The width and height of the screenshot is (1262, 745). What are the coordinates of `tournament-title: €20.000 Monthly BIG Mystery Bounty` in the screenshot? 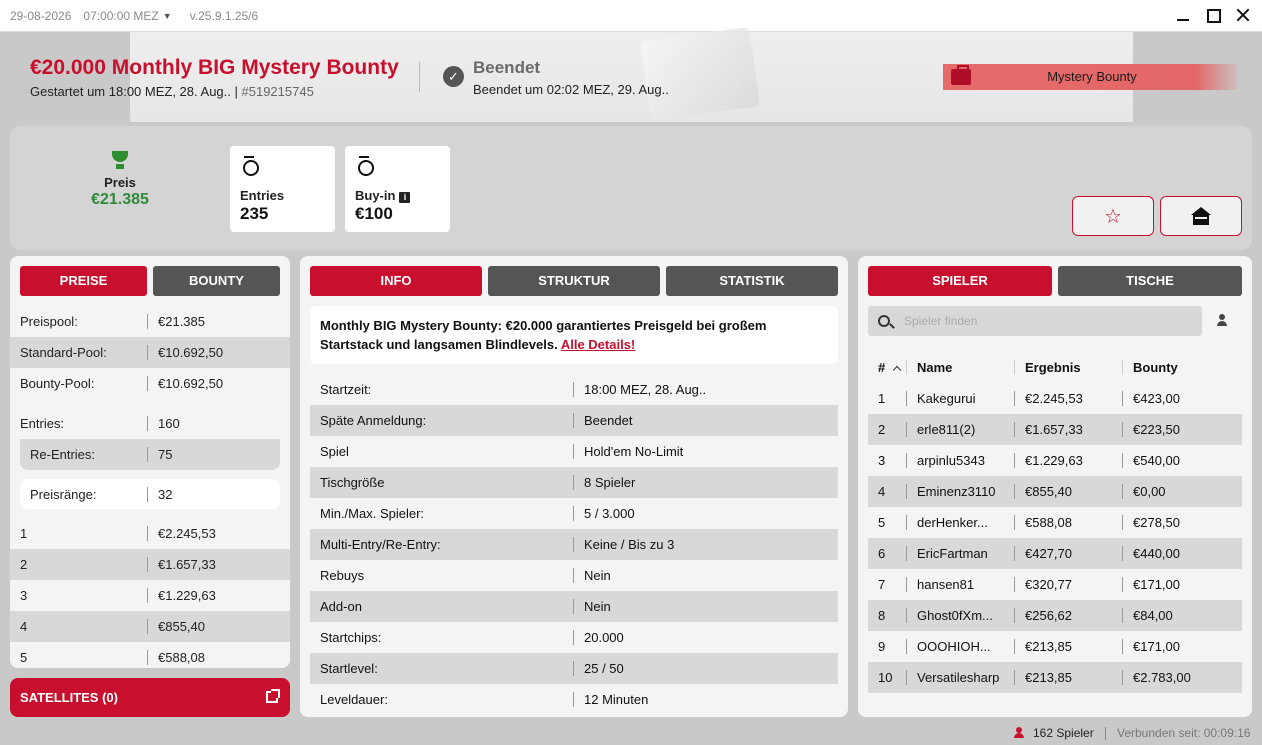 It's located at (214, 67).